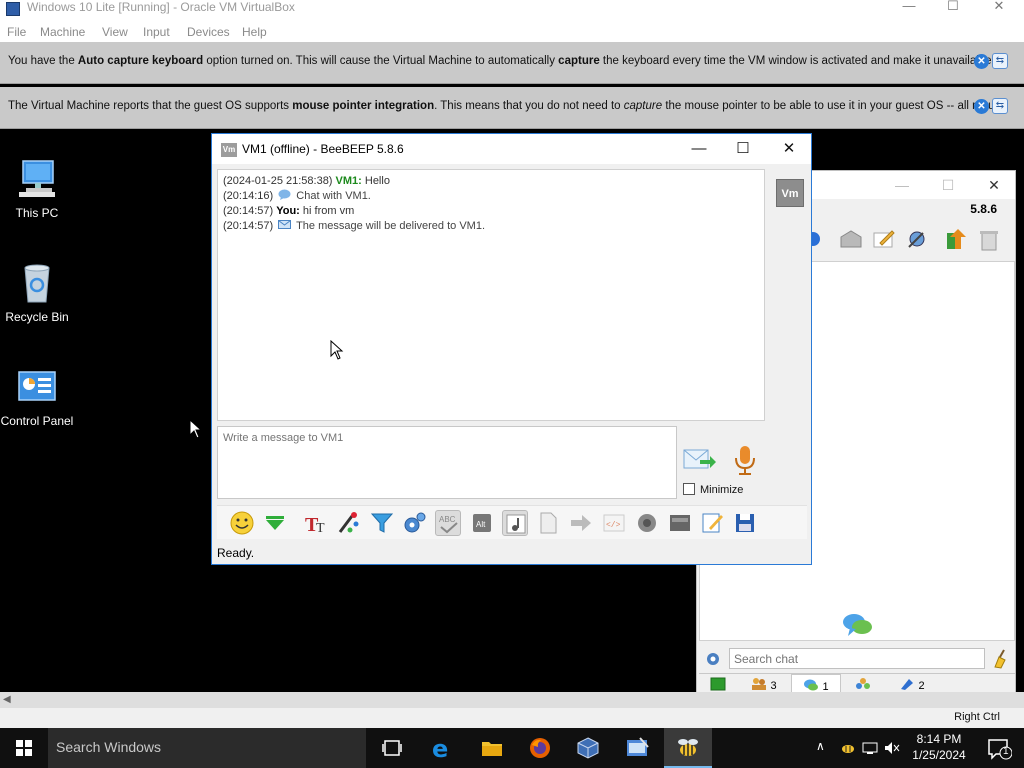 The height and width of the screenshot is (768, 1024). I want to click on desktop-icon-label: Recycle Bin, so click(37, 317).